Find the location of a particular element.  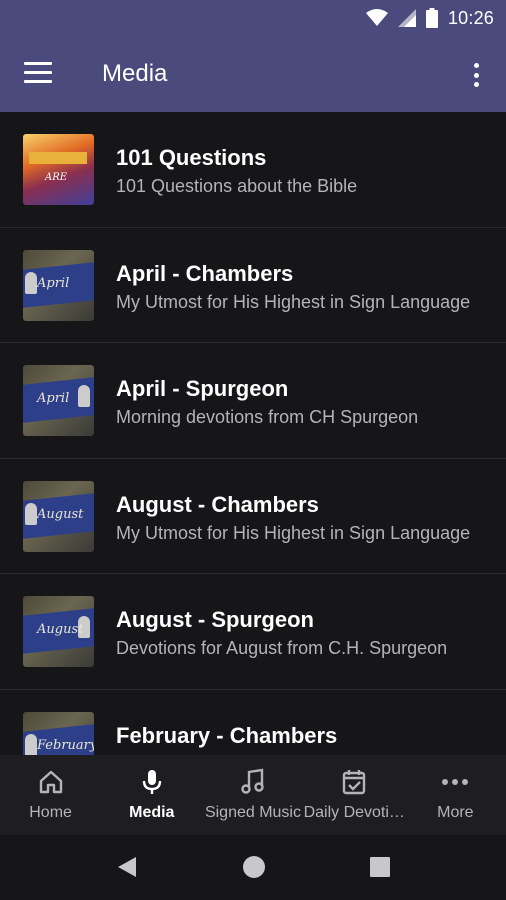

music-note-icon is located at coordinates (253, 782).